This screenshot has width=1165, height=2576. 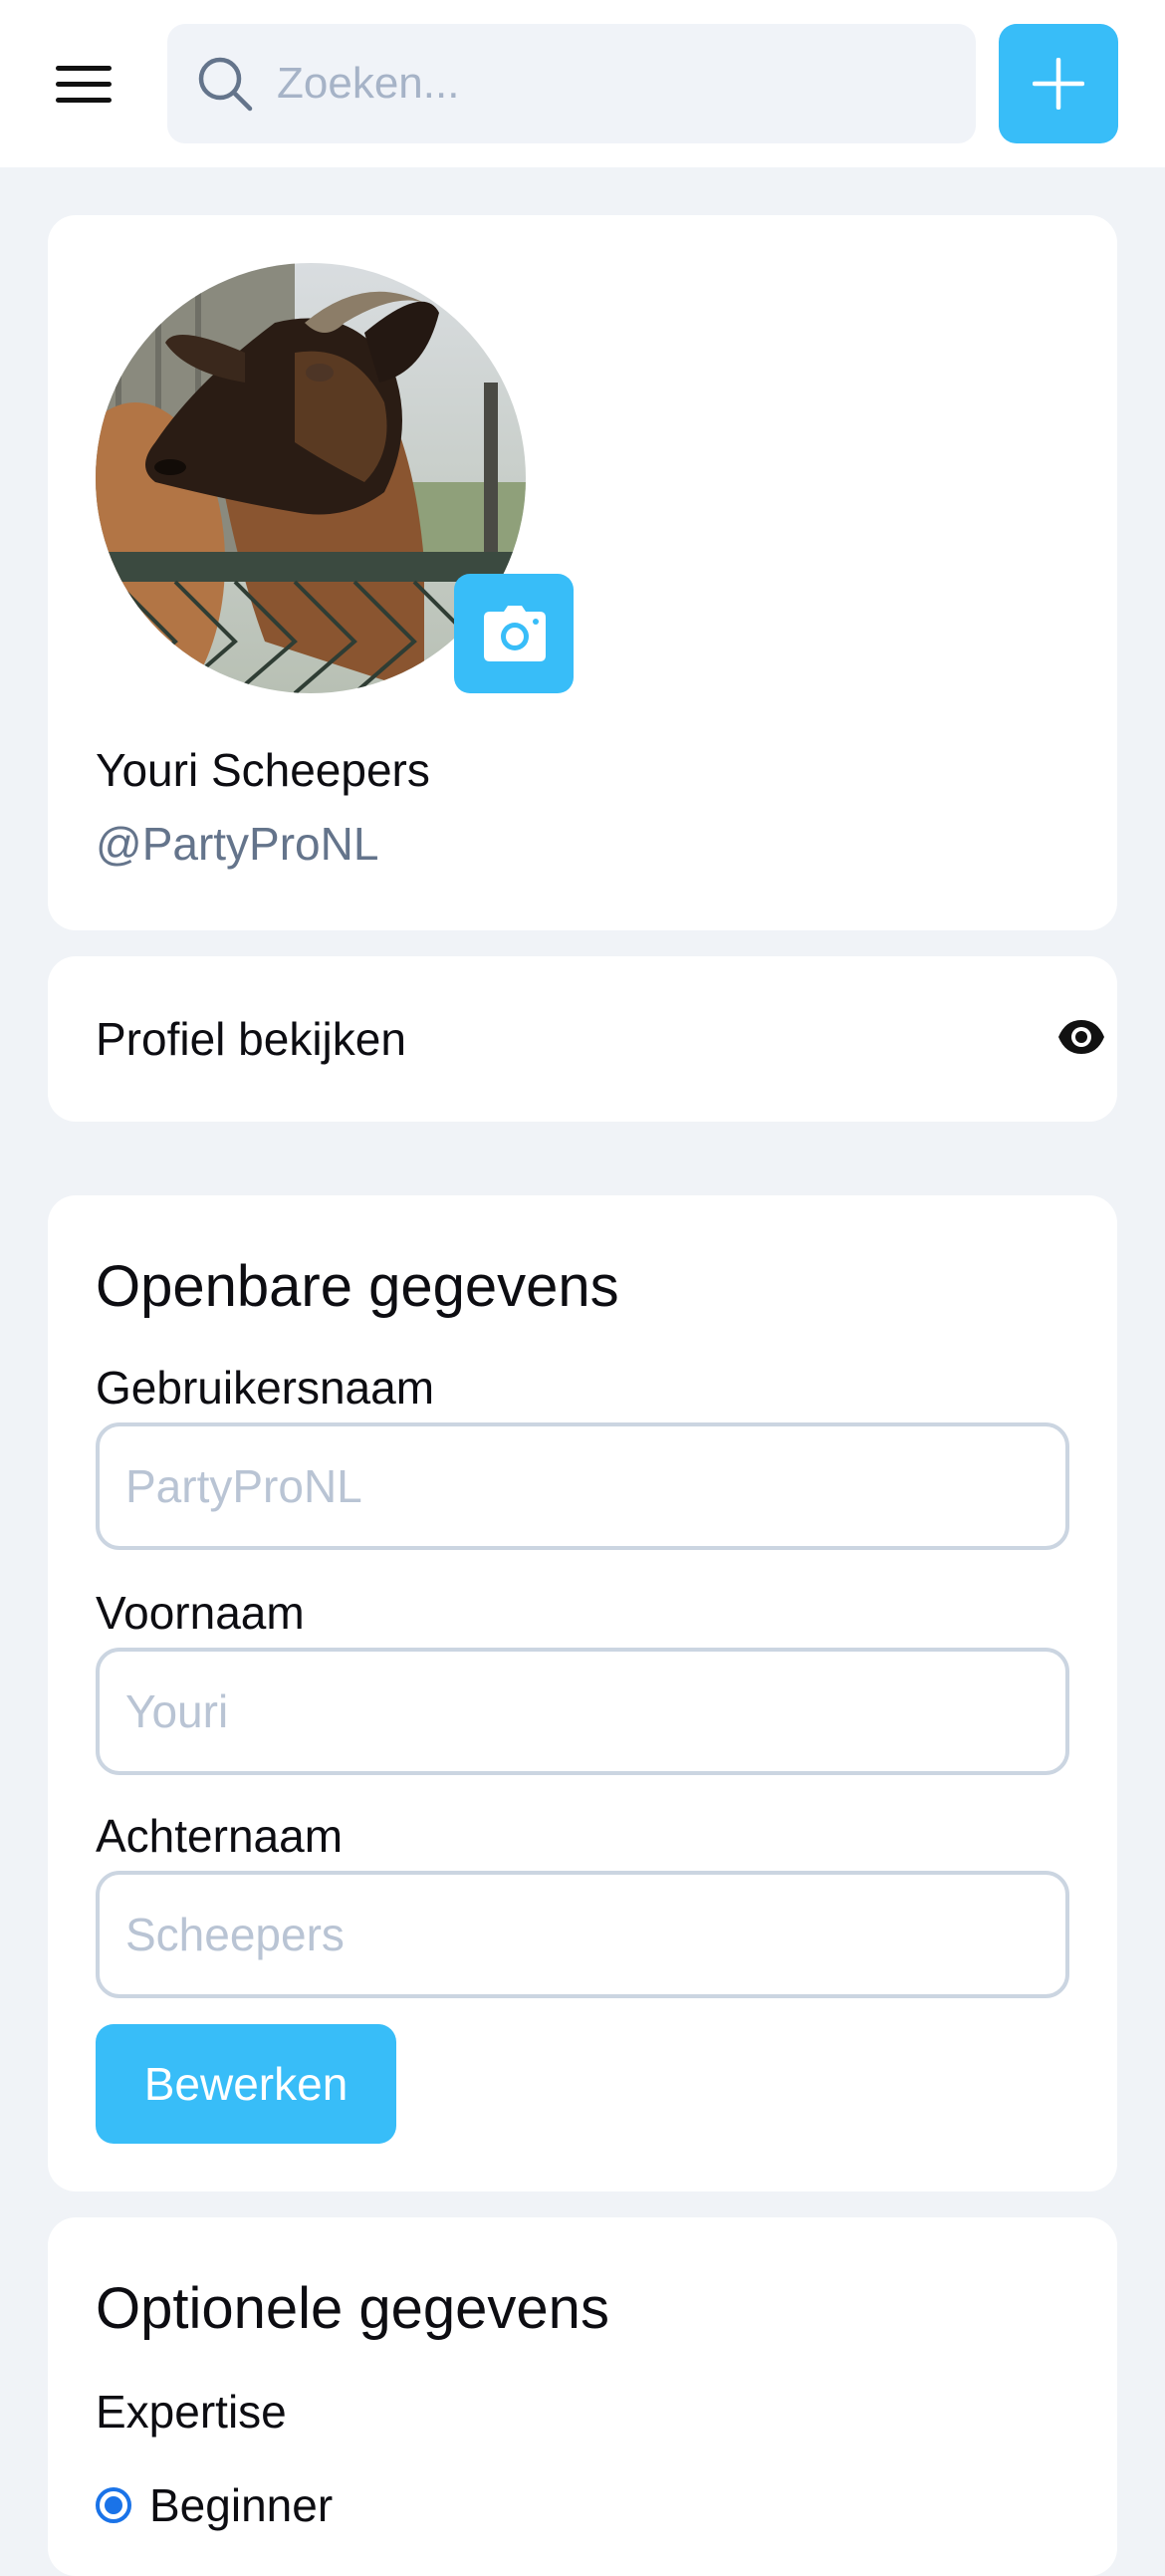 What do you see at coordinates (335, 478) in the screenshot?
I see `avatar-wrapper` at bounding box center [335, 478].